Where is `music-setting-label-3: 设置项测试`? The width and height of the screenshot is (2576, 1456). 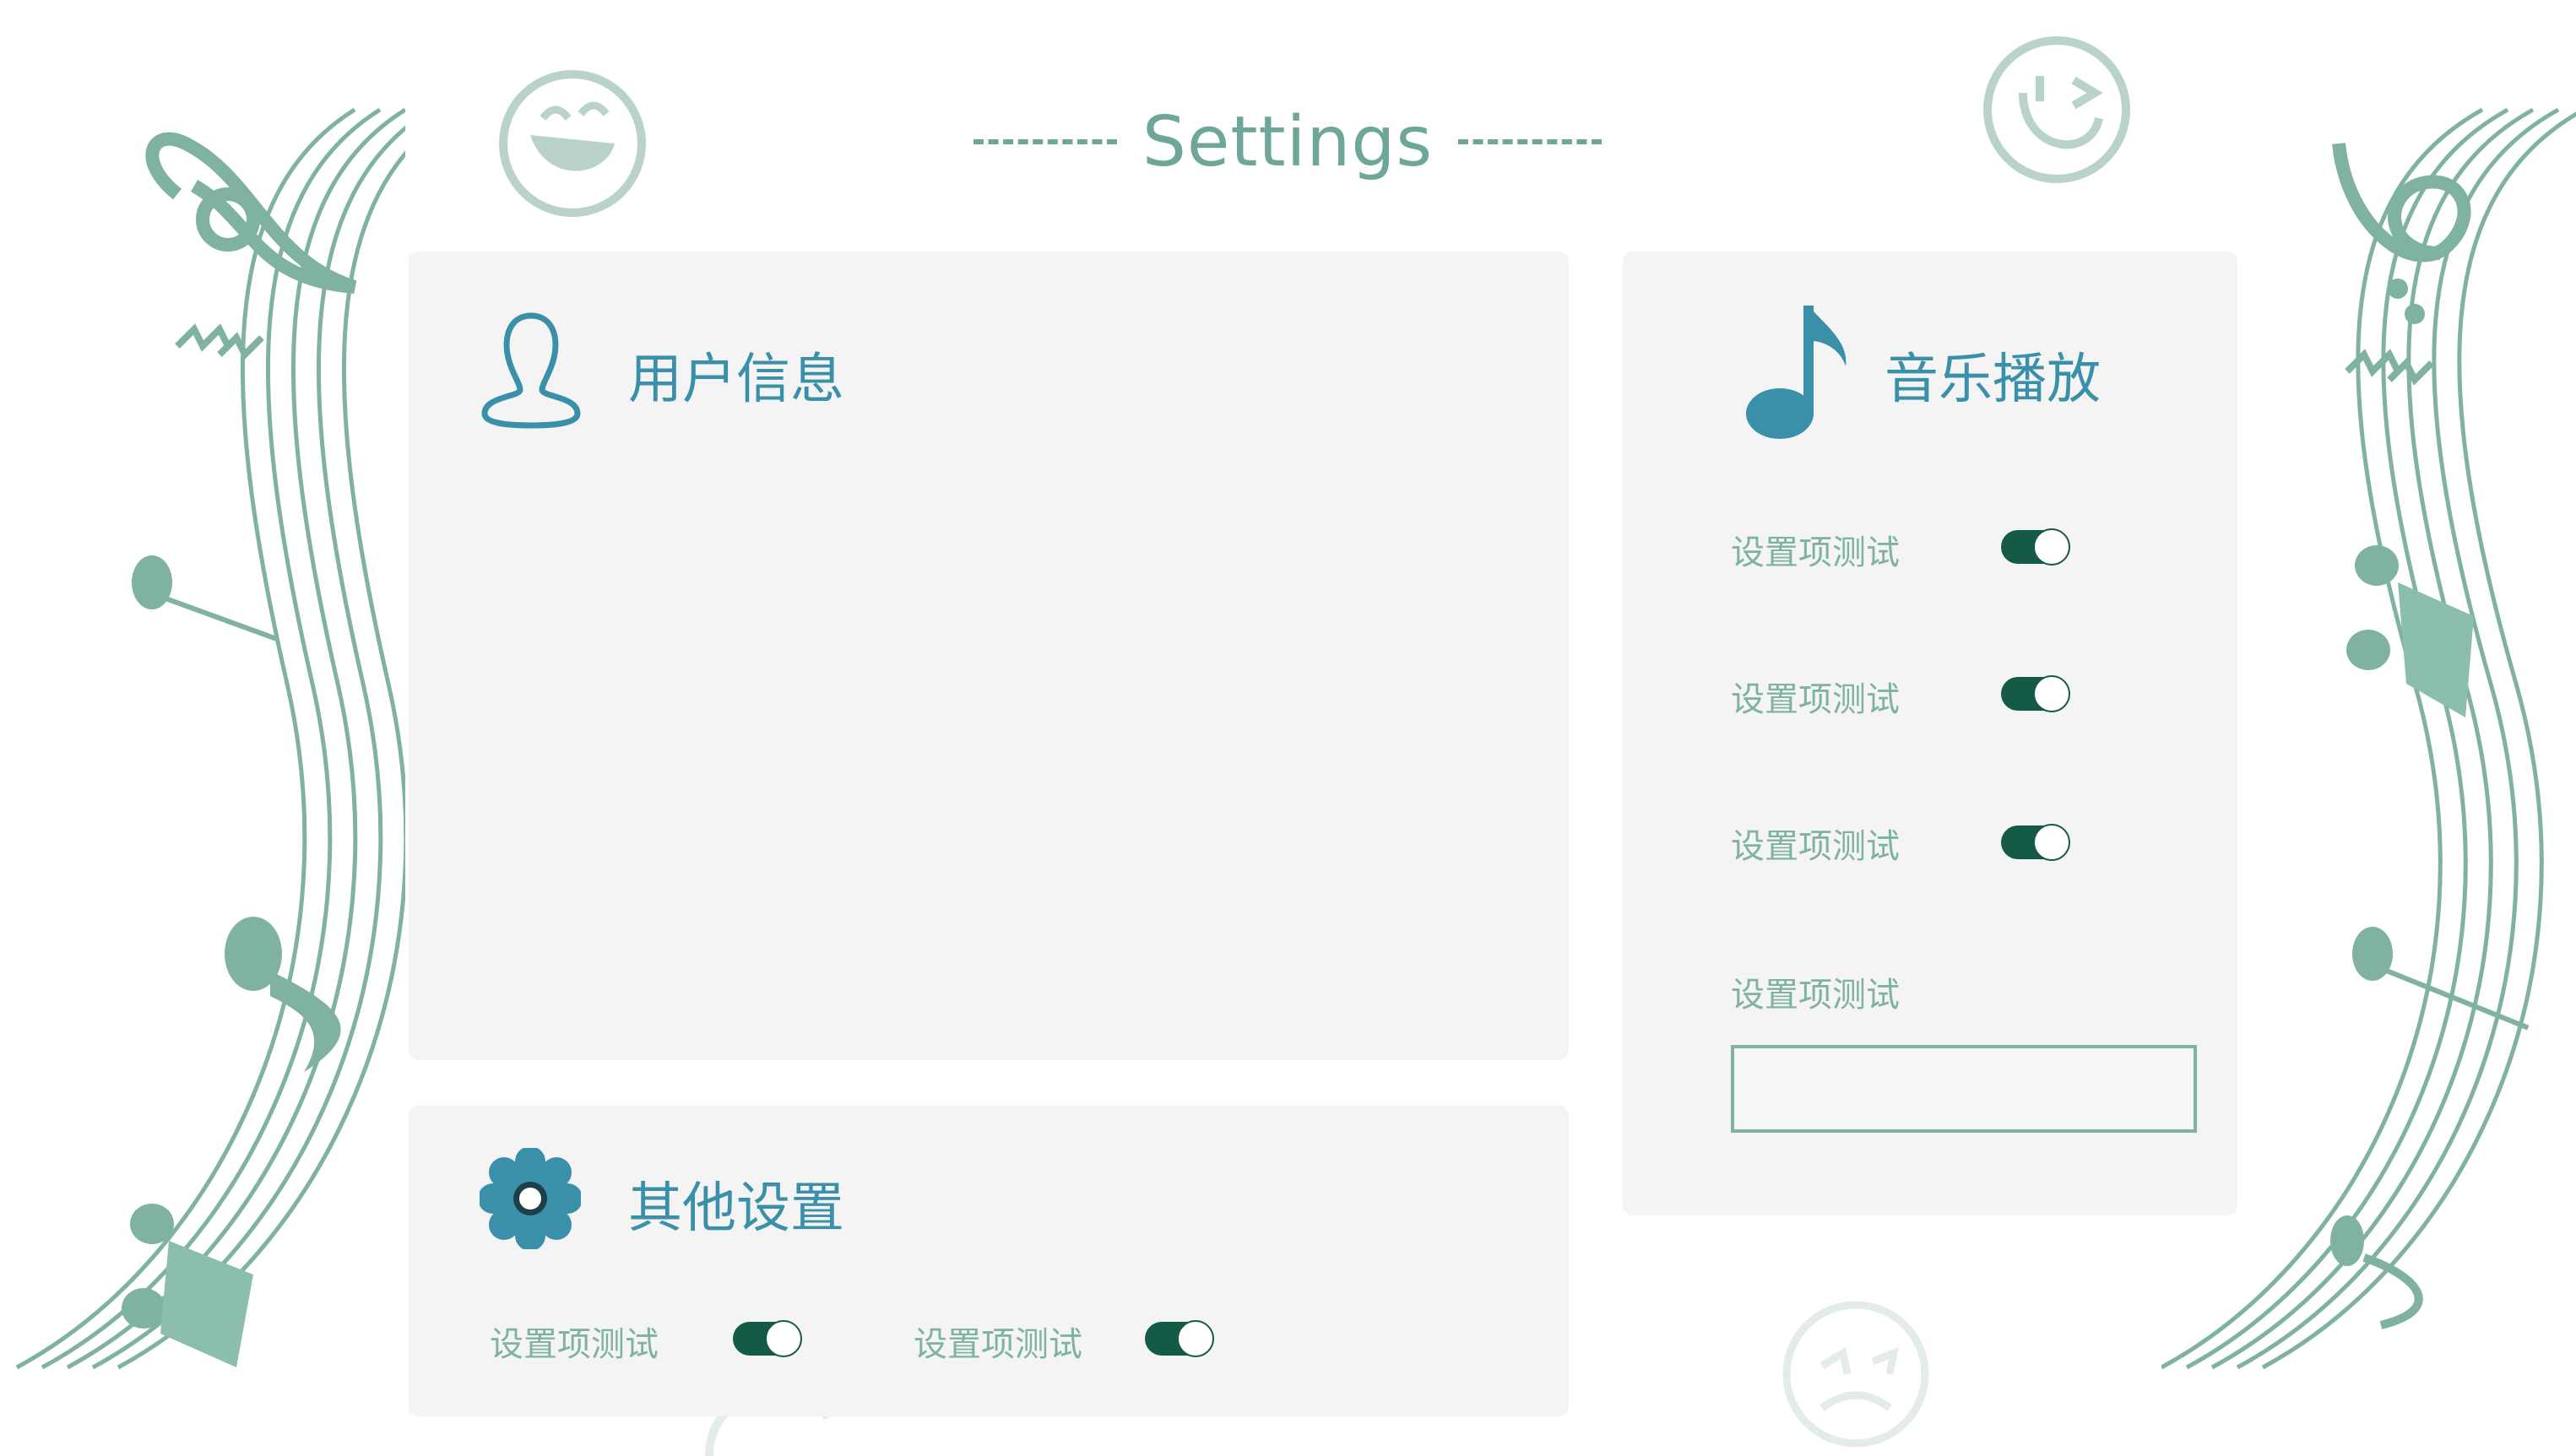
music-setting-label-3: 设置项测试 is located at coordinates (1816, 846).